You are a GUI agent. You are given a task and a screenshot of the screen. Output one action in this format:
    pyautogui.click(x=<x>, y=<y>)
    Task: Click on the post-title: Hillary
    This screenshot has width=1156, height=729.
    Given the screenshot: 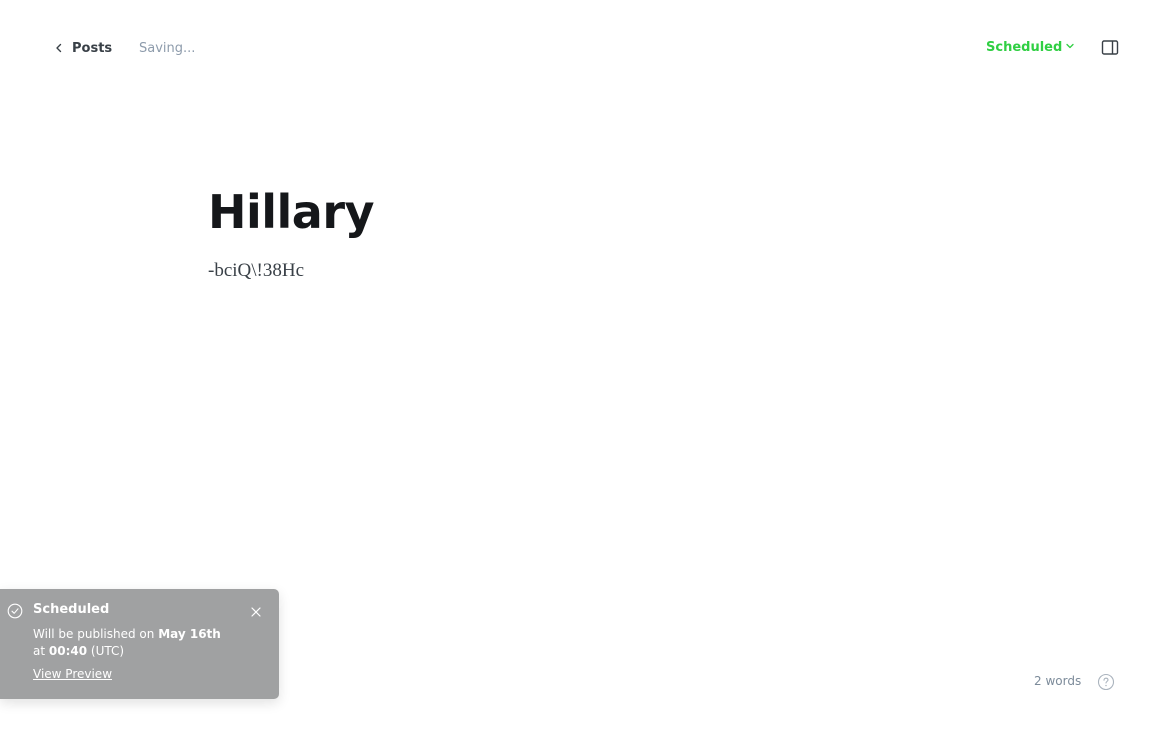 What is the action you would take?
    pyautogui.click(x=291, y=212)
    